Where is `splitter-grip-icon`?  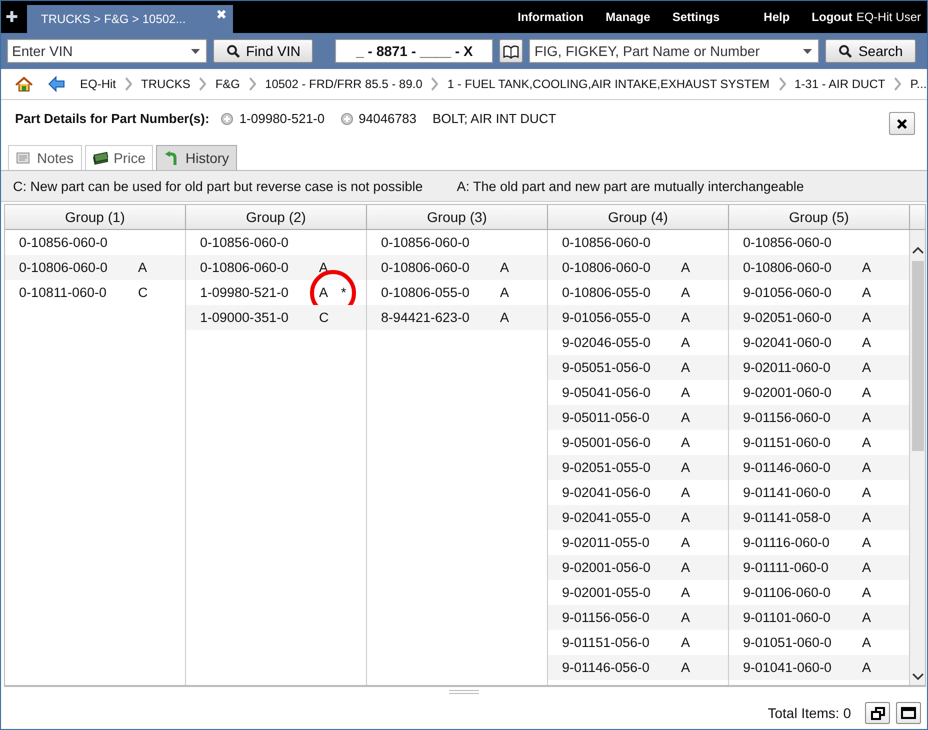 splitter-grip-icon is located at coordinates (464, 692).